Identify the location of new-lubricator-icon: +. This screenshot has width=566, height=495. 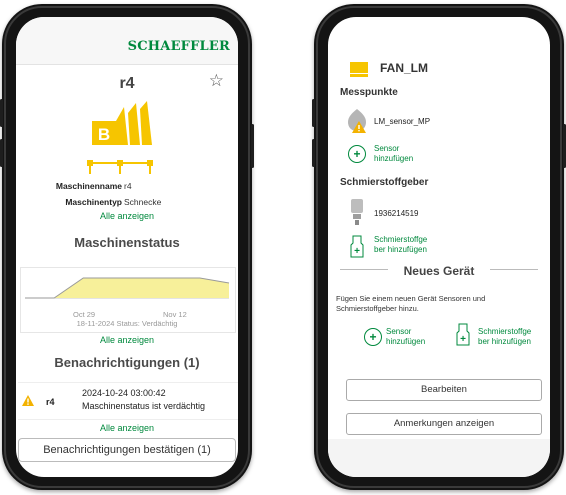
(463, 335).